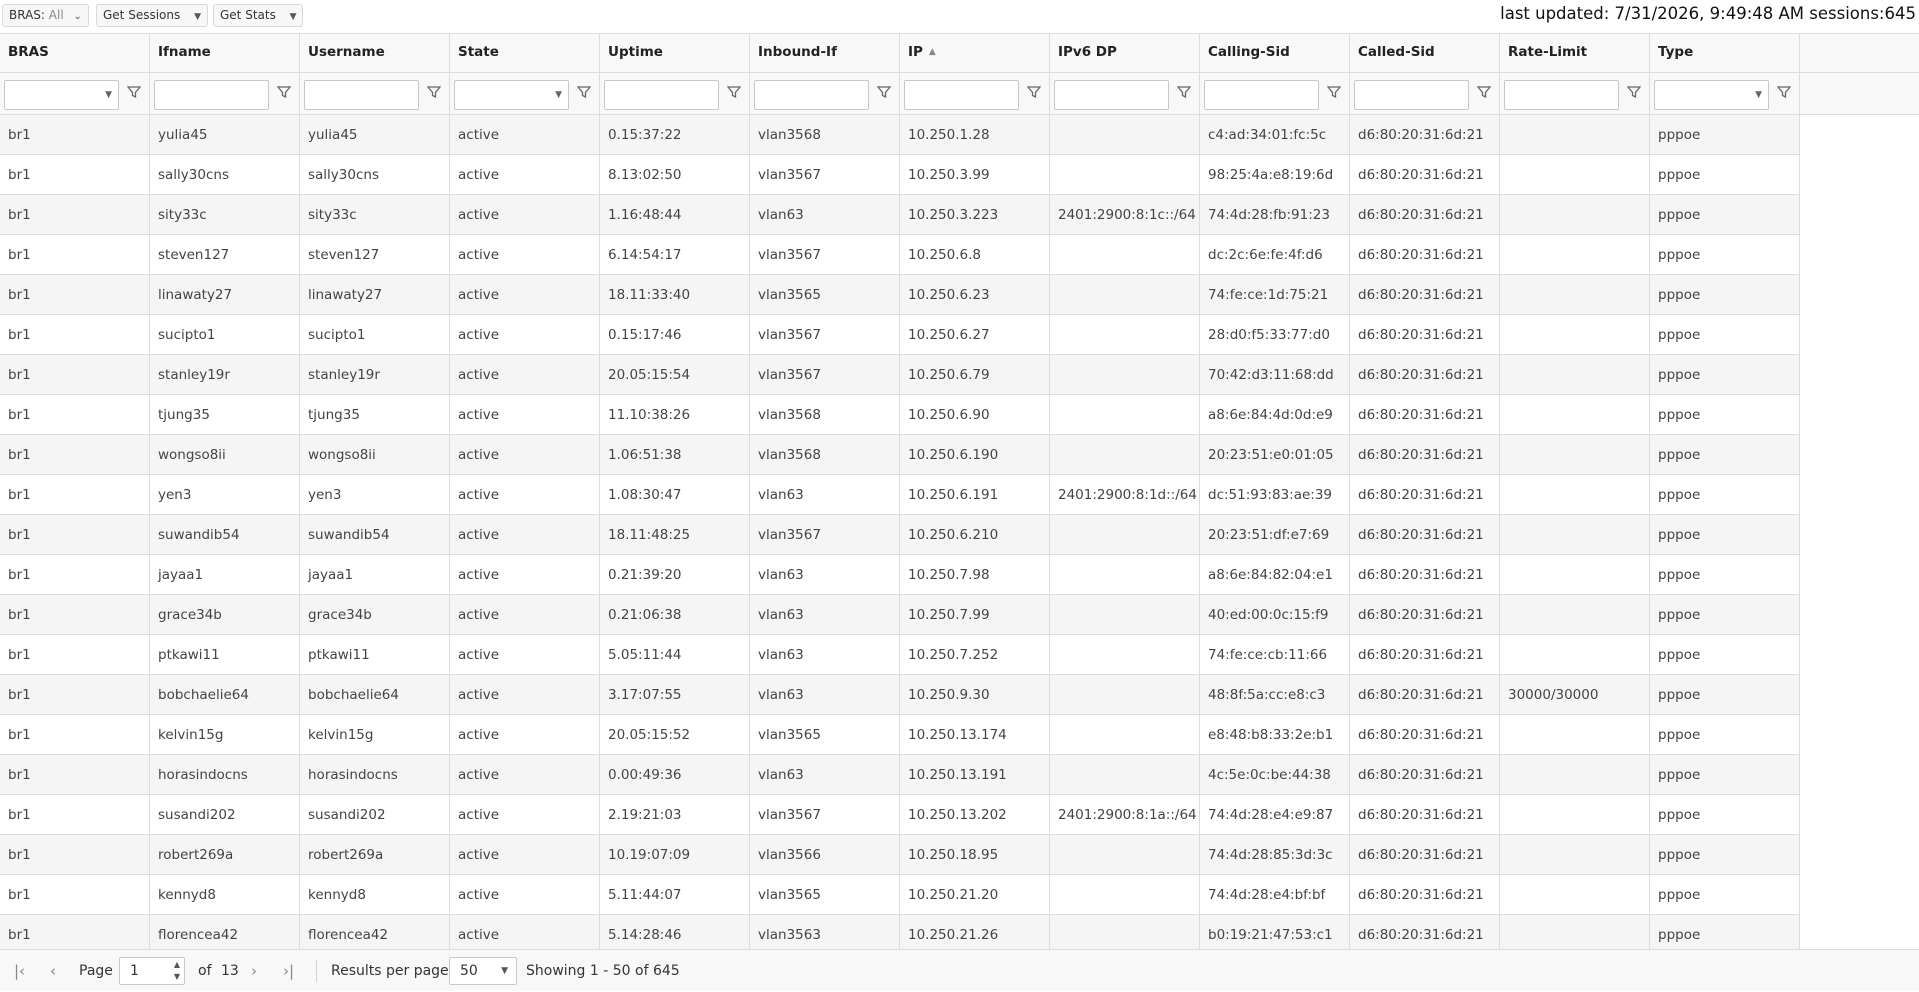 Image resolution: width=1919 pixels, height=992 pixels. Describe the element at coordinates (1725, 53) in the screenshot. I see `column-header-type: Type` at that location.